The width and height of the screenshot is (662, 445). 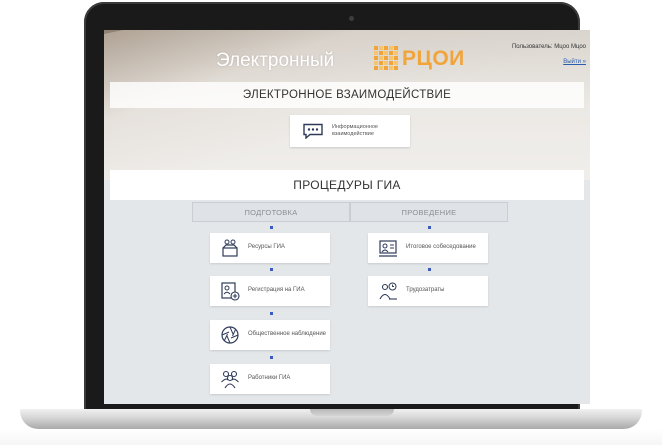 I want to click on tab-preparation: ПОДГОТОВКА, so click(x=271, y=212).